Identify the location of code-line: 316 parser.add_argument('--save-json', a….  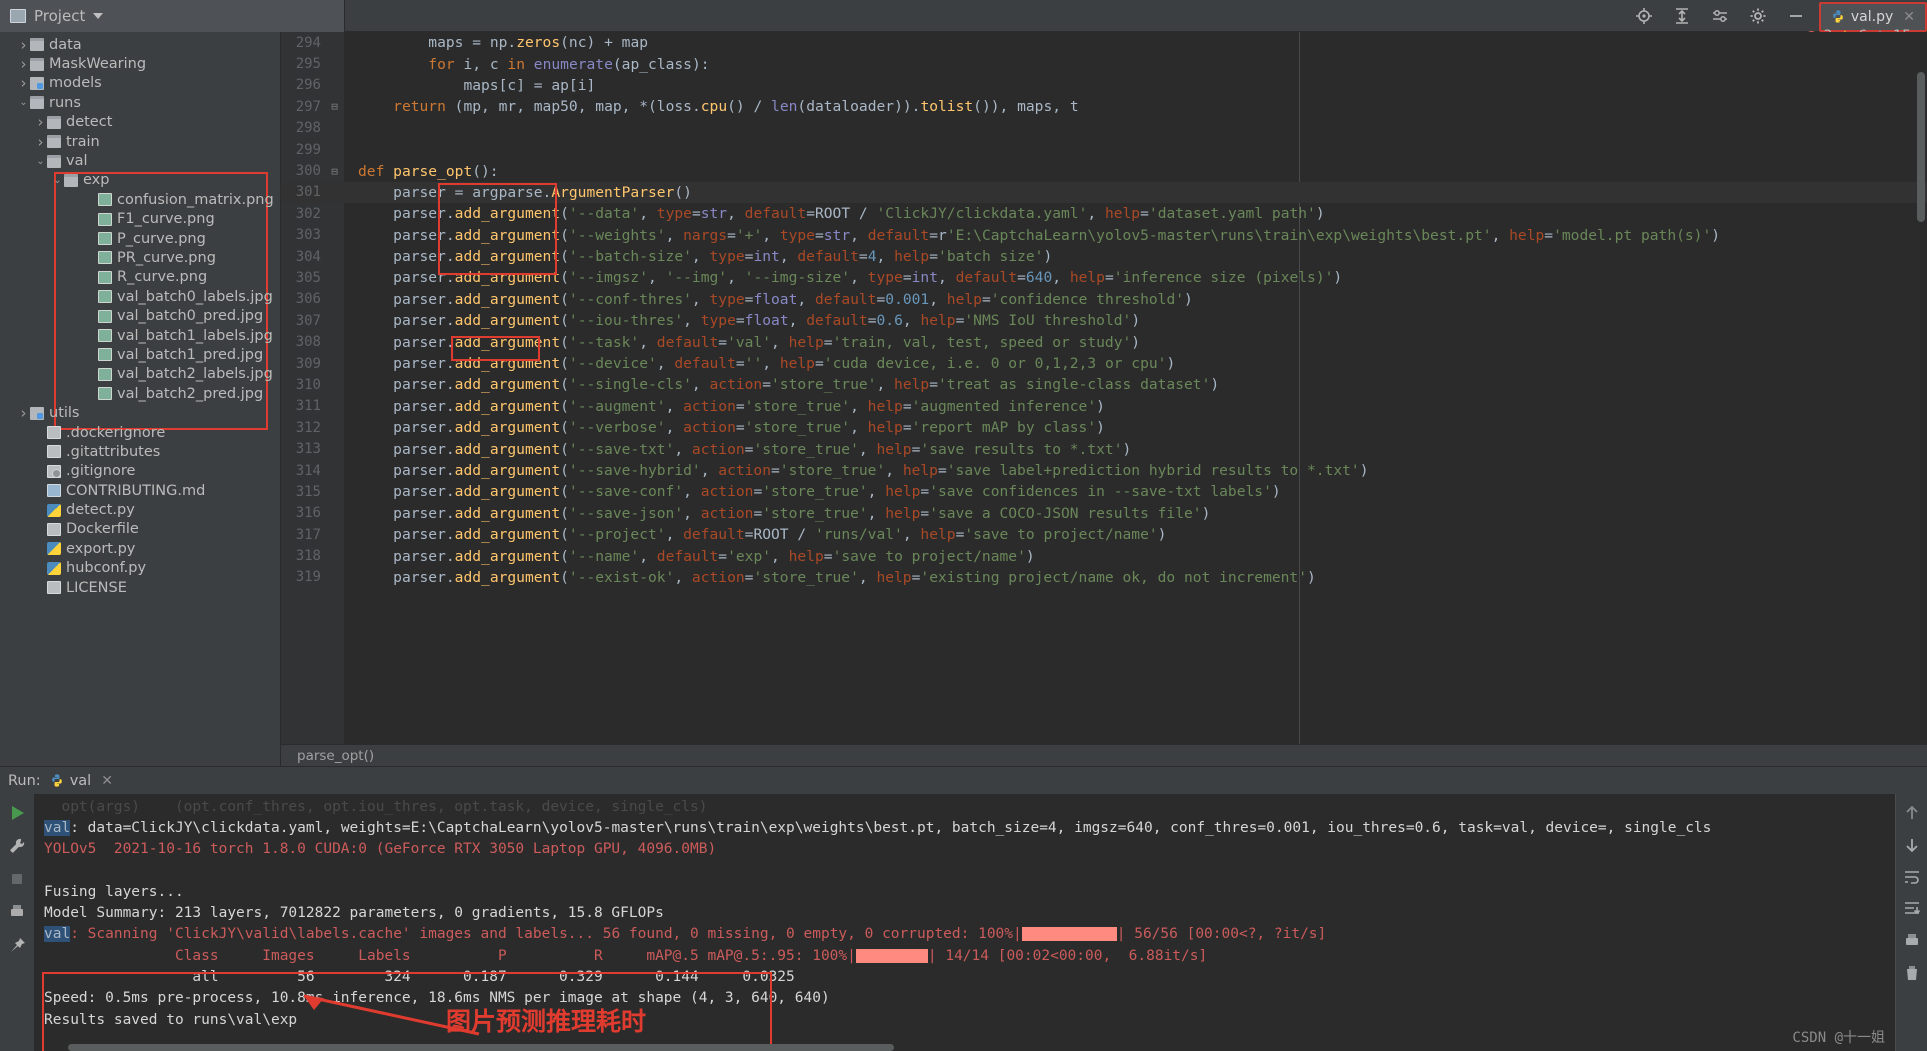
(1104, 513).